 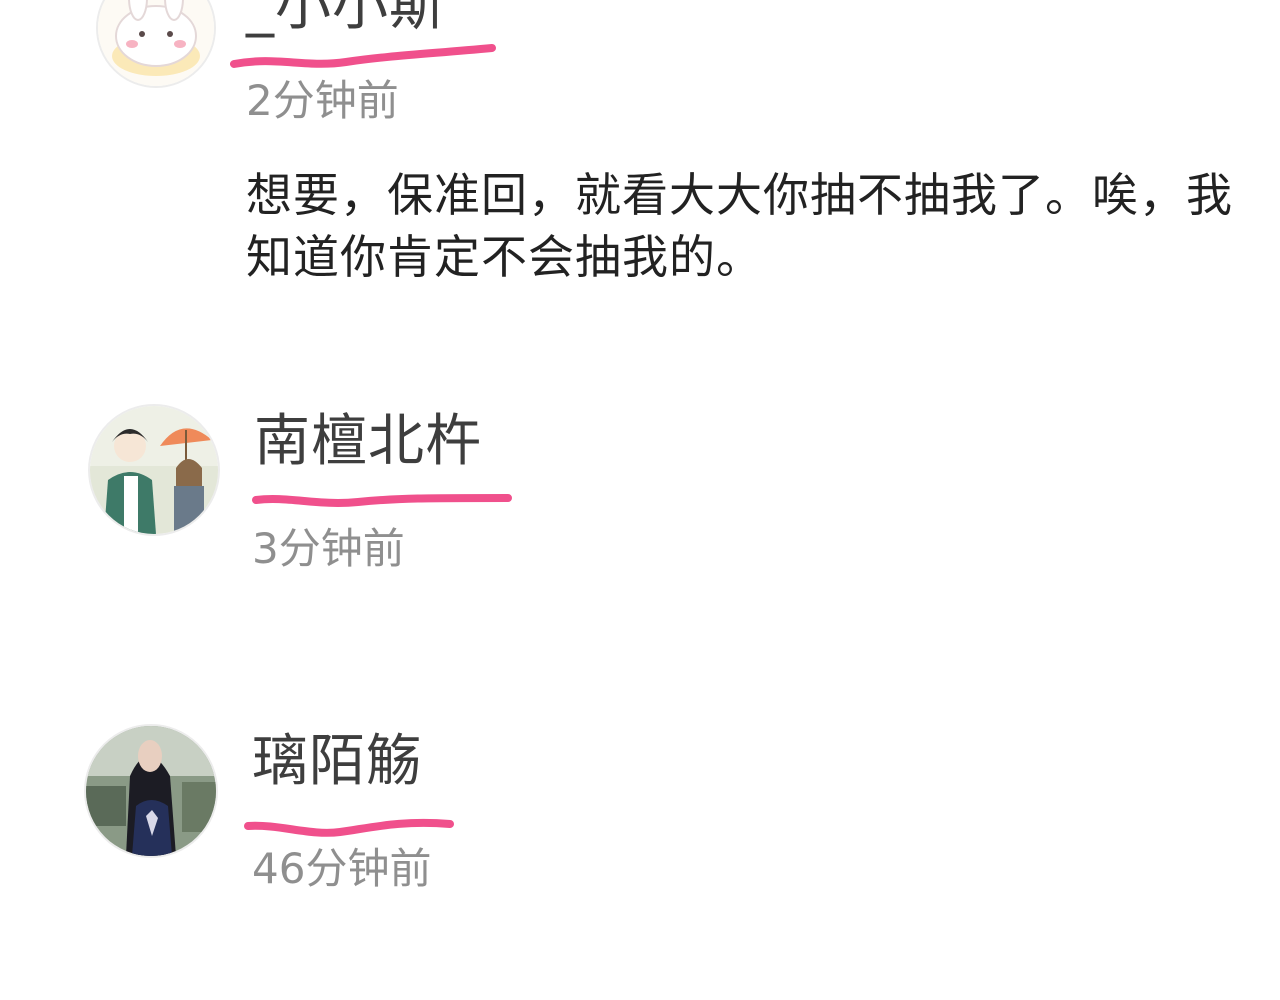 What do you see at coordinates (337, 762) in the screenshot?
I see `username: 璃陌觞` at bounding box center [337, 762].